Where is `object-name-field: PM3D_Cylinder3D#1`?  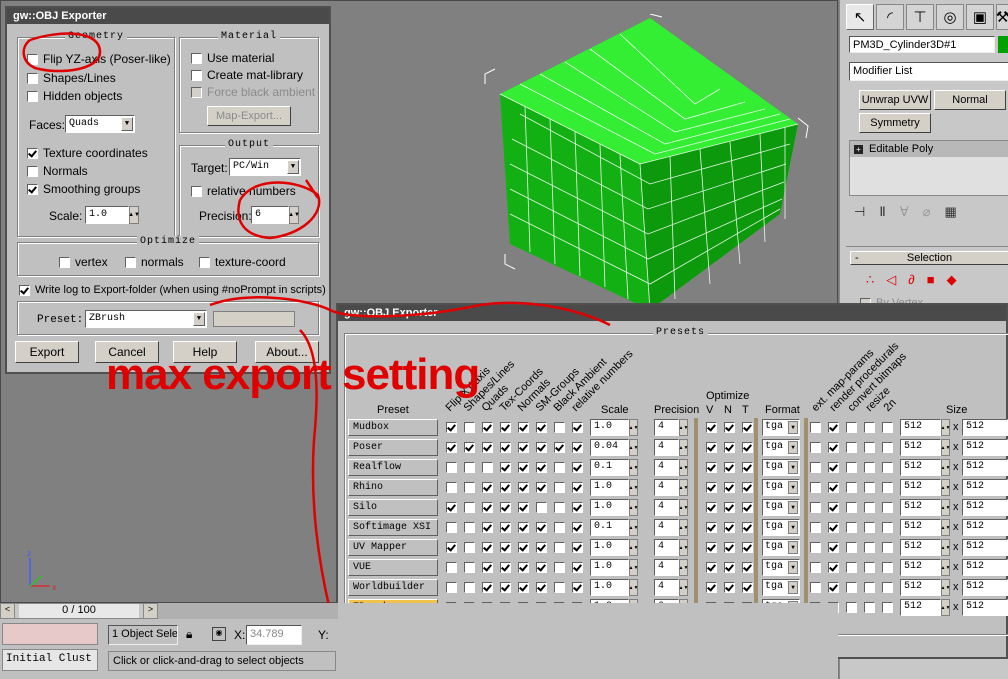
object-name-field: PM3D_Cylinder3D#1 is located at coordinates (922, 44).